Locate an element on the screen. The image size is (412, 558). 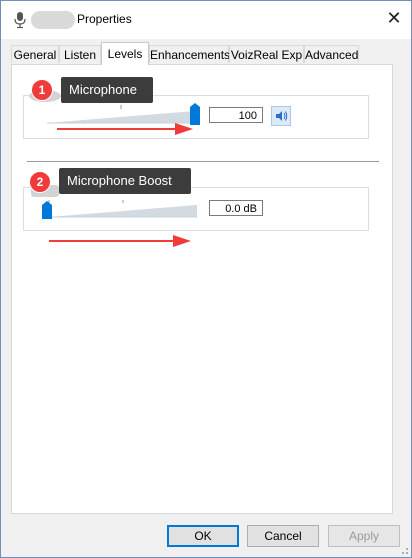
title-bar: Properties ✕ is located at coordinates (206, 20).